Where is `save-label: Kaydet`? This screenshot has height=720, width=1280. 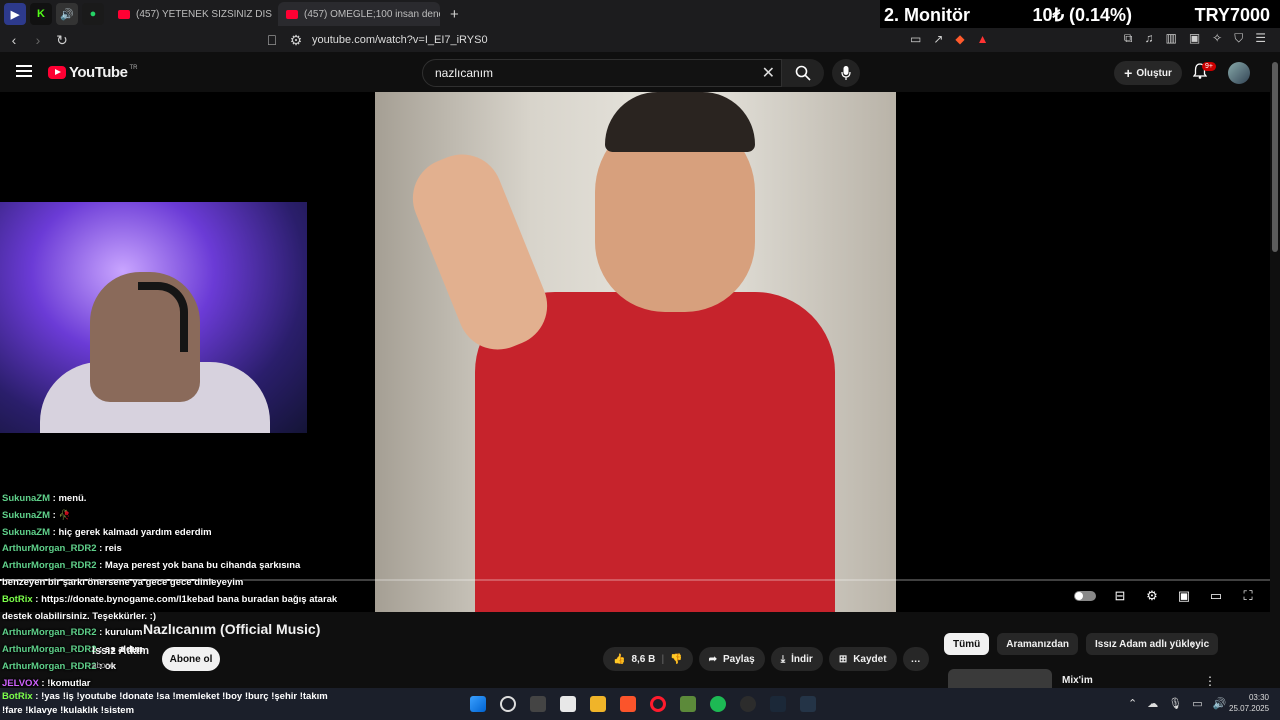 save-label: Kaydet is located at coordinates (870, 659).